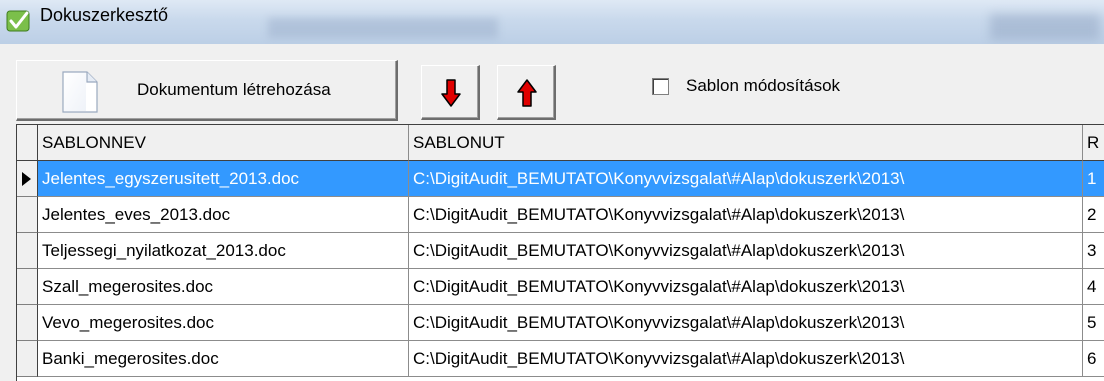 The width and height of the screenshot is (1104, 381). I want to click on column-header-r: R, so click(1093, 143).